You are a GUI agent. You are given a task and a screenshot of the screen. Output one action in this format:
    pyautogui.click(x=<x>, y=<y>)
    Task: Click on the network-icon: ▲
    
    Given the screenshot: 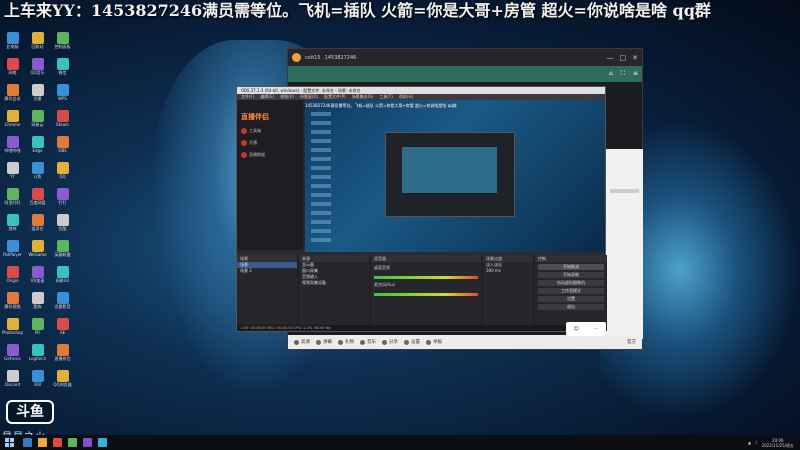 What is the action you would take?
    pyautogui.click(x=749, y=442)
    